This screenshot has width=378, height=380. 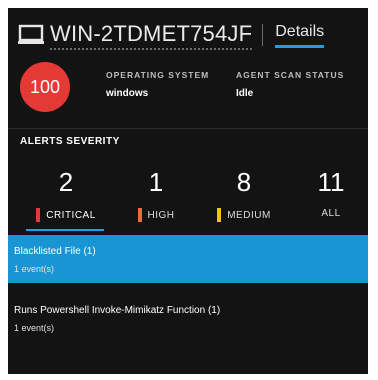 I want to click on os-value: windows, so click(x=127, y=93).